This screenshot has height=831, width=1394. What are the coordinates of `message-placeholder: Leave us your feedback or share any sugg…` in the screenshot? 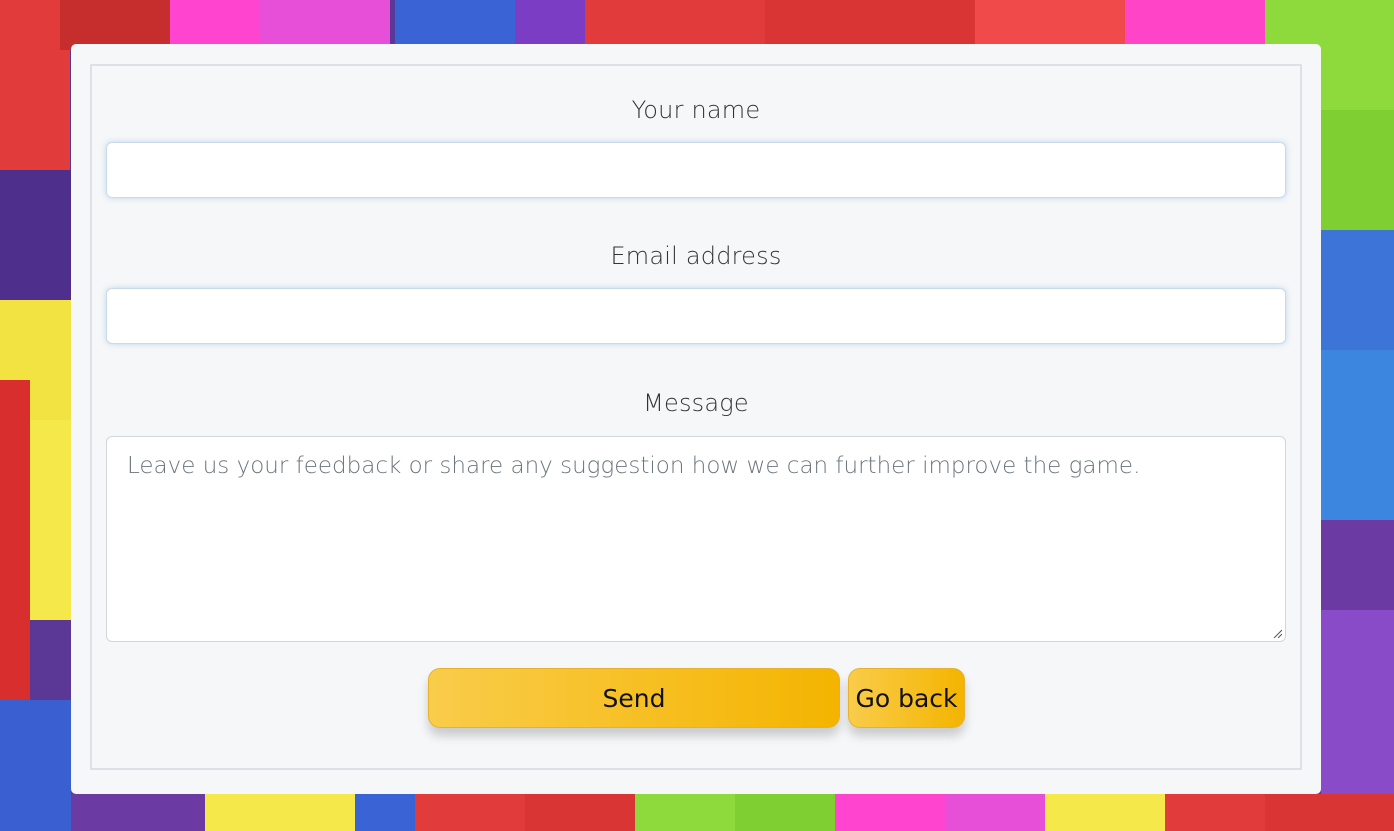 It's located at (634, 466).